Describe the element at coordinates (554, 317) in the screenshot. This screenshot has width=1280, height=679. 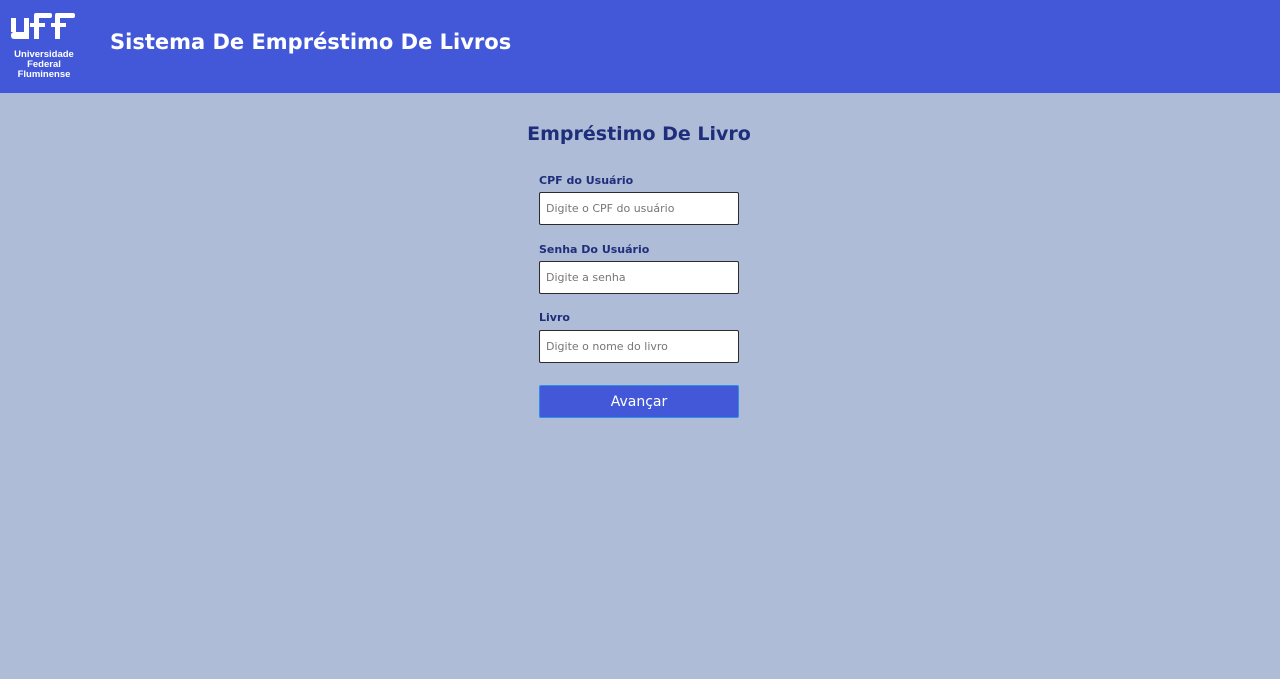
I see `book-label: Livro` at that location.